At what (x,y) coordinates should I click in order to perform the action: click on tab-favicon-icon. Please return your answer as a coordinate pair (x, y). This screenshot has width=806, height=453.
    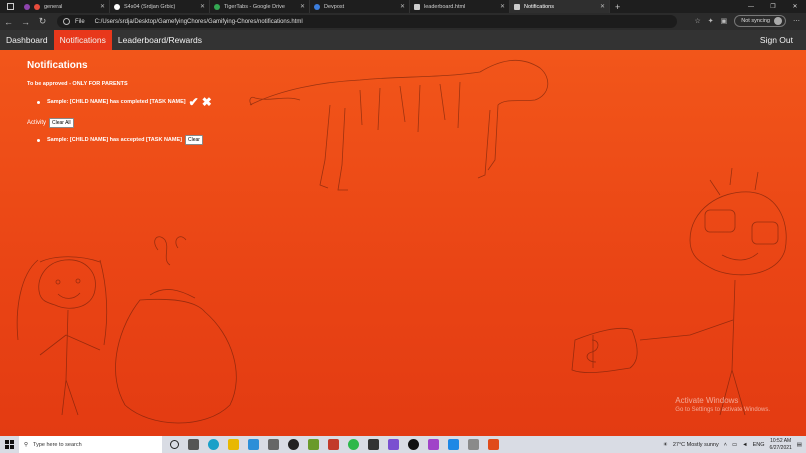
    Looking at the image, I should click on (27, 6).